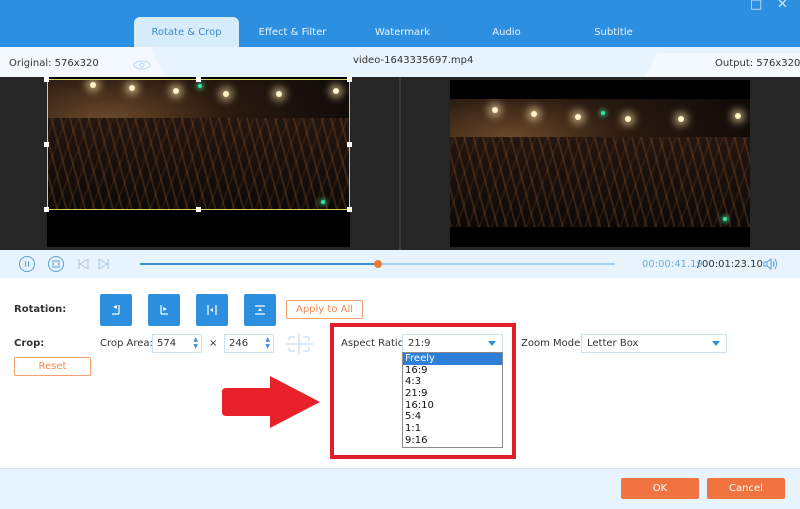  I want to click on pause-button, so click(27, 264).